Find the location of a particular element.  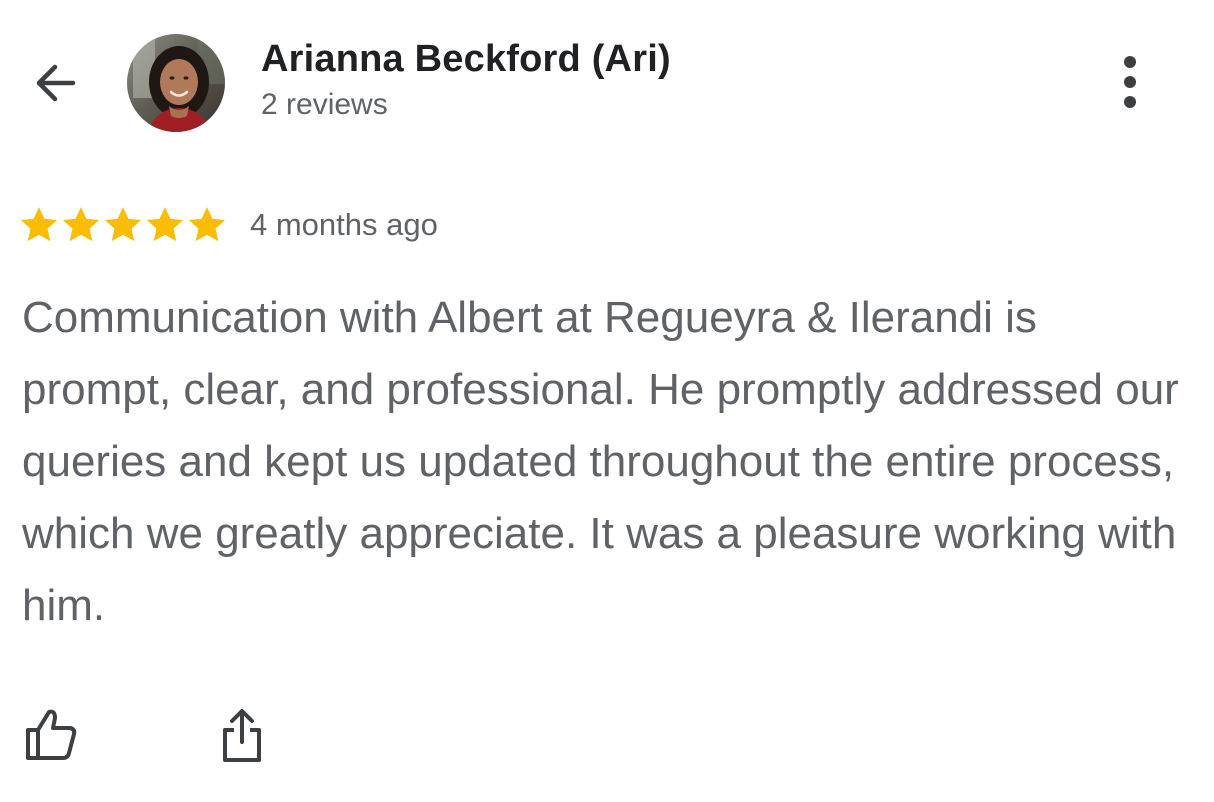

avatar-photo is located at coordinates (176, 83).